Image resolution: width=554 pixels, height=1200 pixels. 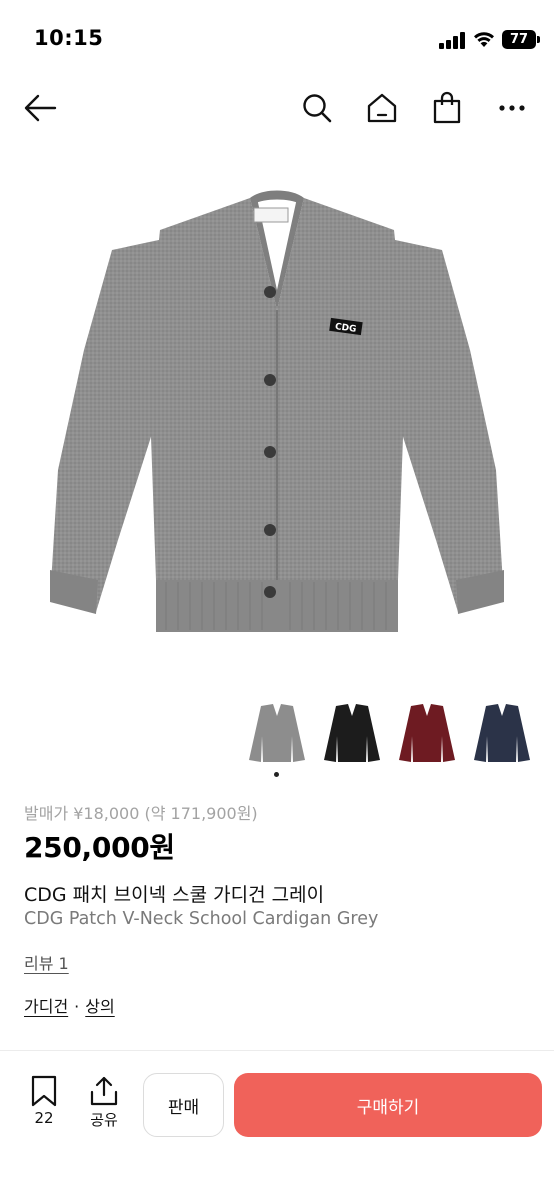 I want to click on top-nav-bar, so click(x=277, y=108).